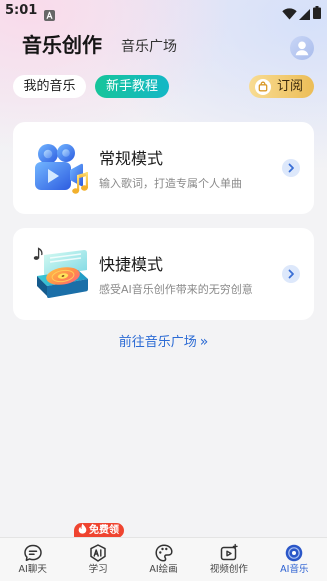  Describe the element at coordinates (263, 86) in the screenshot. I see `shopping-bag-icon` at that location.